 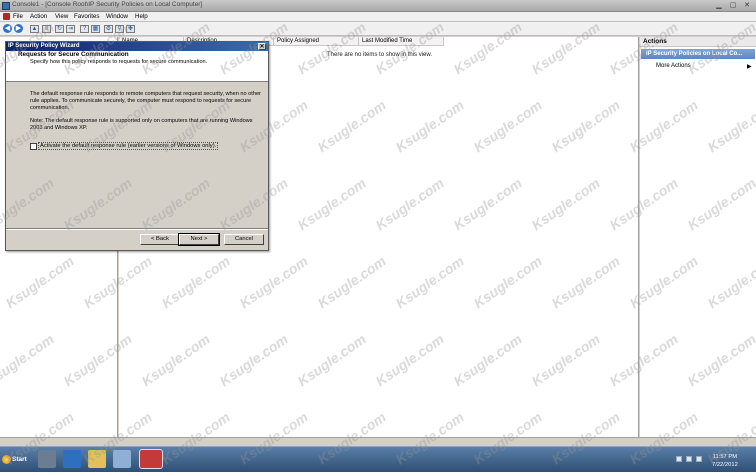 What do you see at coordinates (151, 459) in the screenshot?
I see `mmc-console-taskbar-icon` at bounding box center [151, 459].